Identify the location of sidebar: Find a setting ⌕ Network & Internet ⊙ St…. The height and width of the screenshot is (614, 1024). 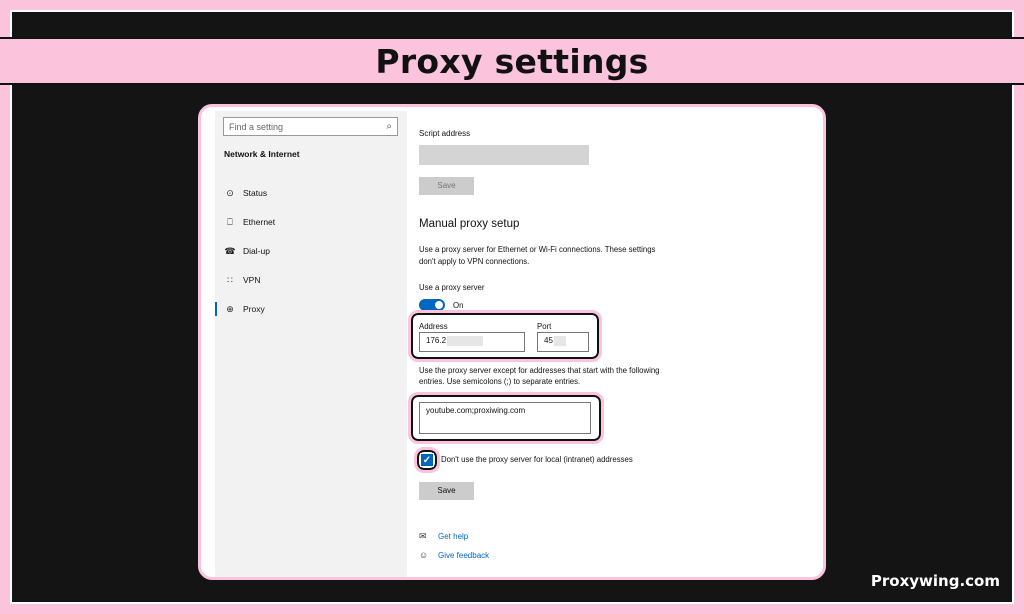
(311, 344).